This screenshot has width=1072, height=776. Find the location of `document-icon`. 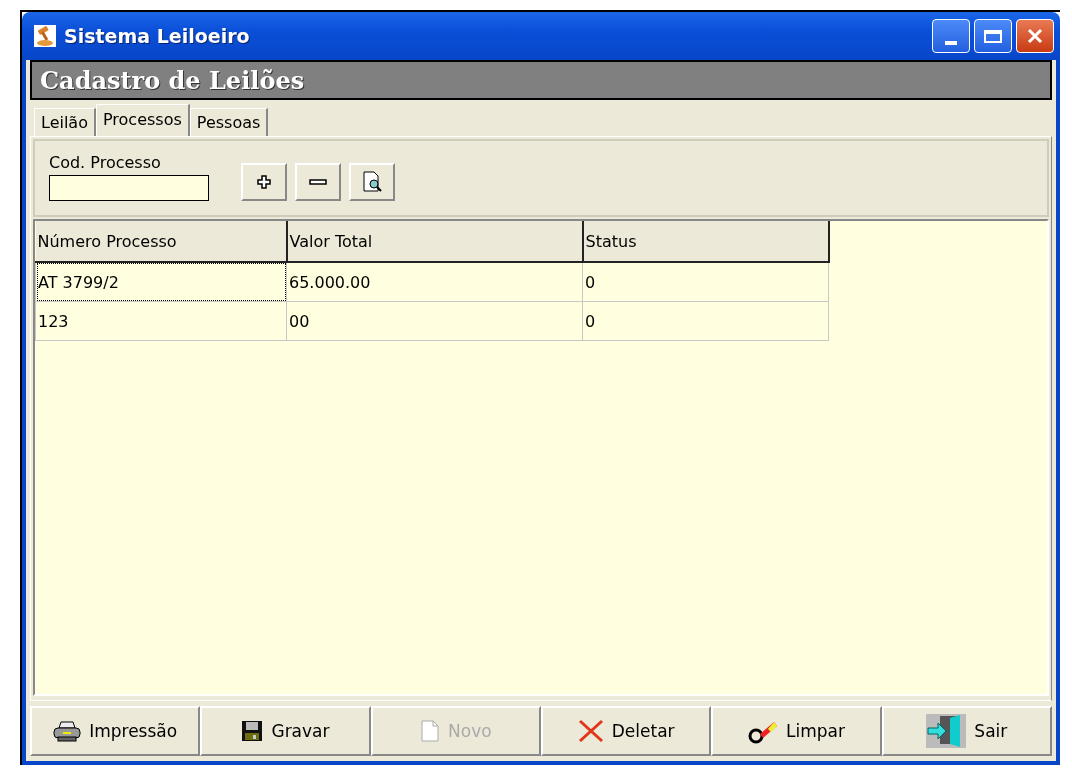

document-icon is located at coordinates (430, 731).